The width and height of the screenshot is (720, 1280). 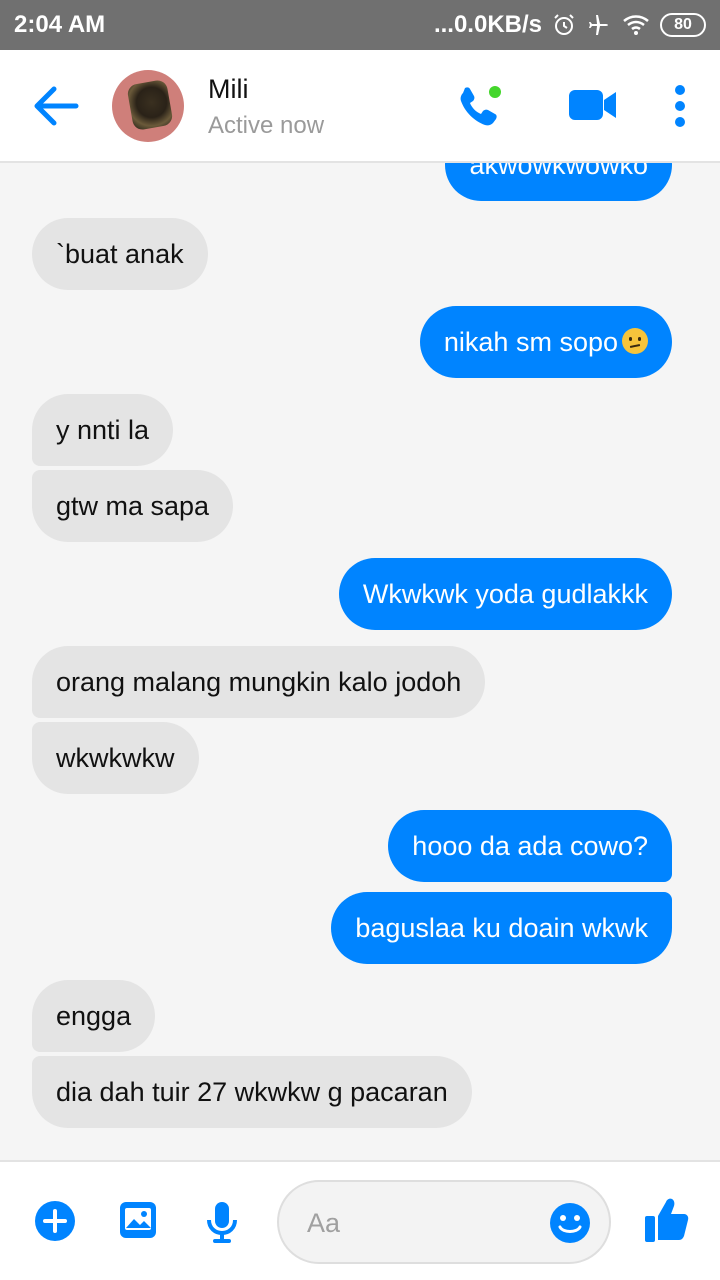 I want to click on emoji-icon, so click(x=570, y=1223).